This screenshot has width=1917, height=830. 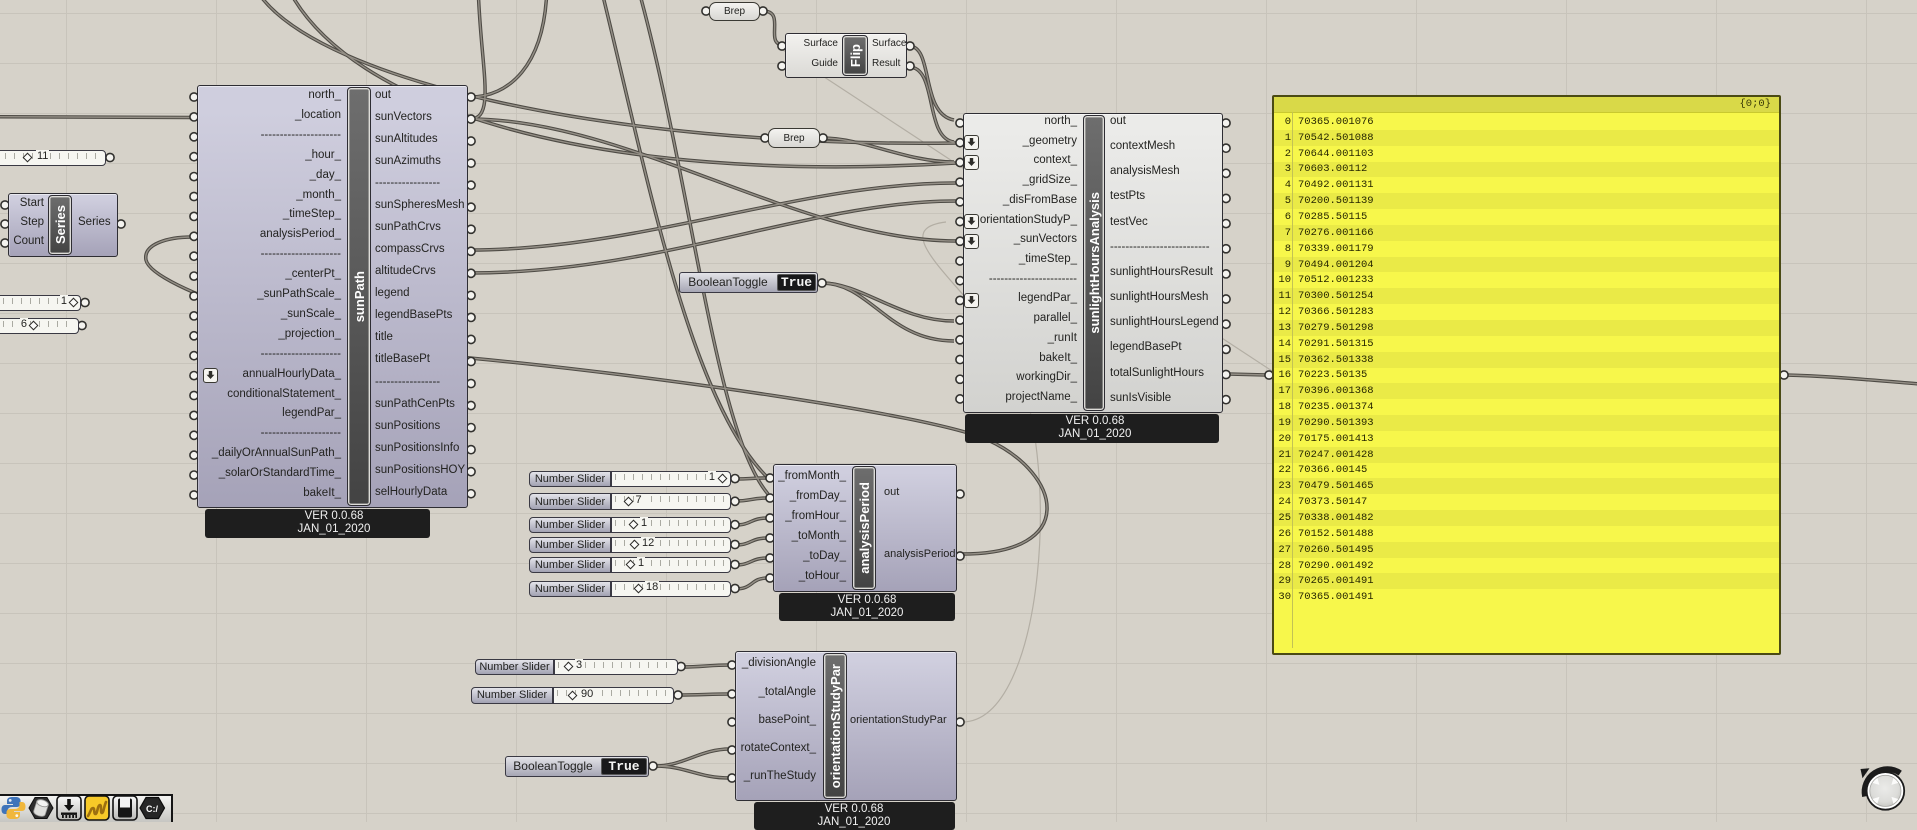 What do you see at coordinates (152, 809) in the screenshot?
I see `svg-text: C:/` at bounding box center [152, 809].